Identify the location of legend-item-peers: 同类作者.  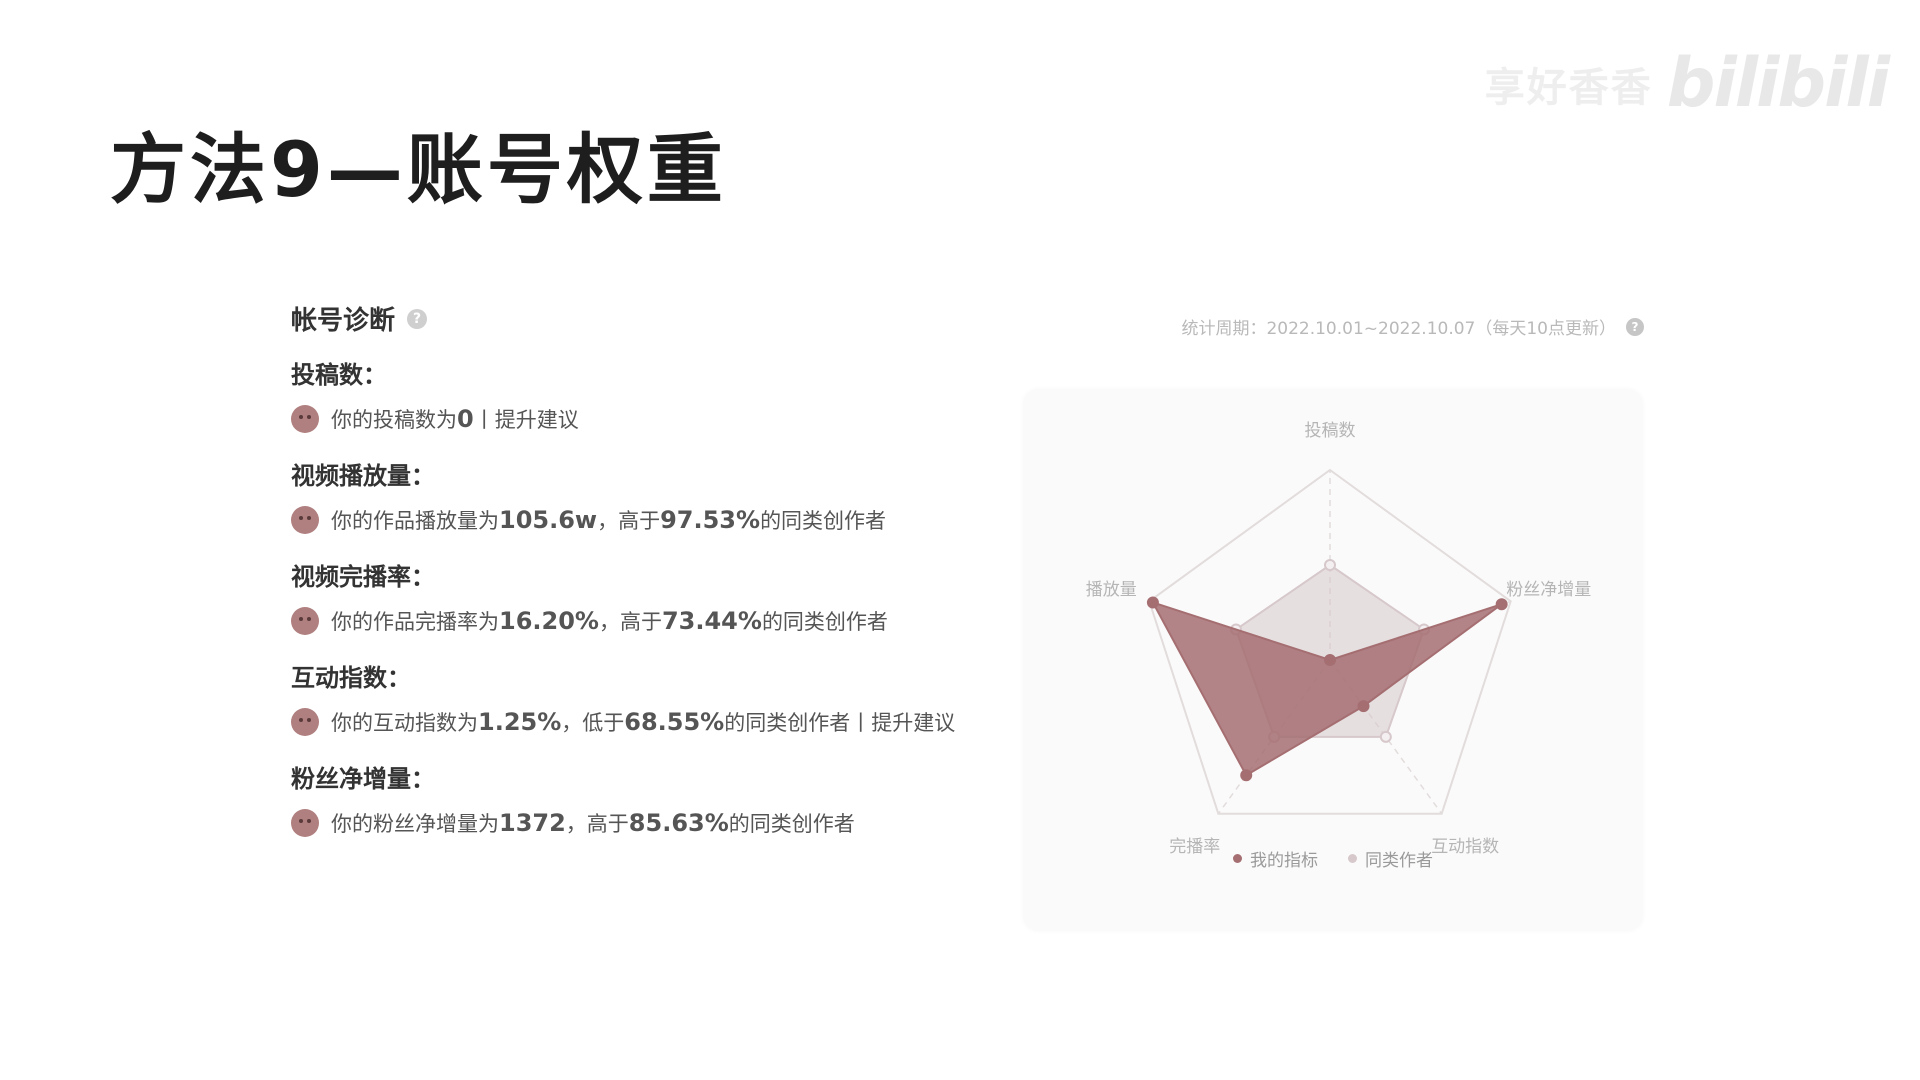
(1390, 858).